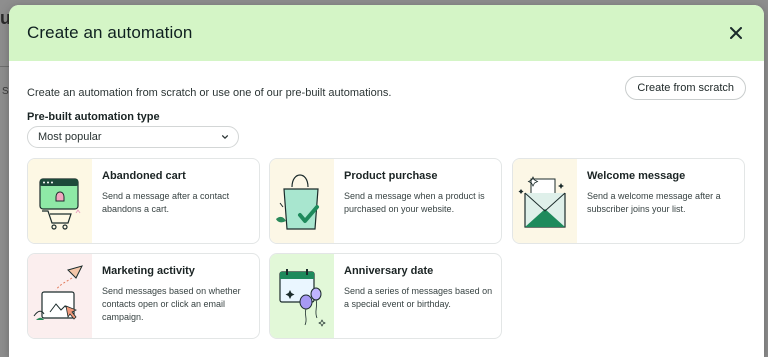  I want to click on automation-type-select: Most popular, so click(133, 137).